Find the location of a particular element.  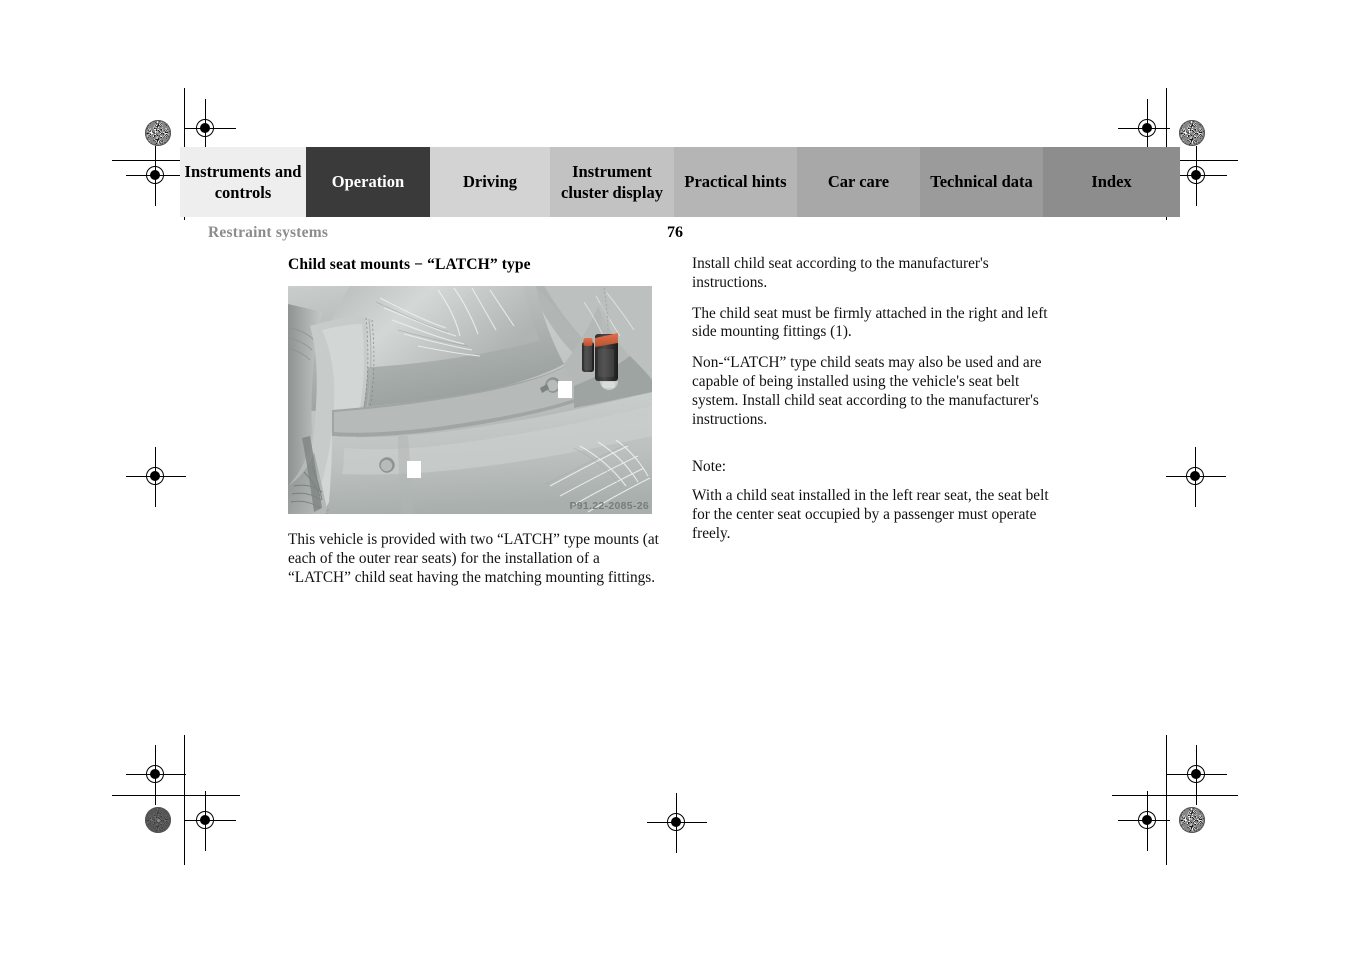

registration-crosshair-bottom-left-outer is located at coordinates (156, 775).